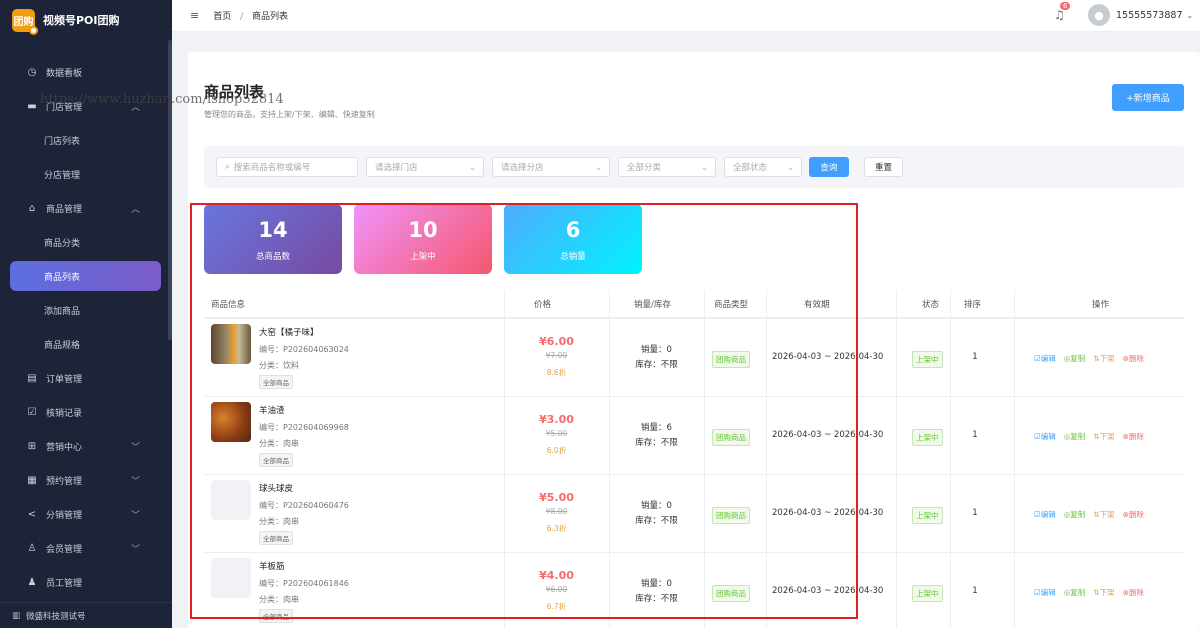  I want to click on sidebar-item-2: 门店列表, so click(86, 140).